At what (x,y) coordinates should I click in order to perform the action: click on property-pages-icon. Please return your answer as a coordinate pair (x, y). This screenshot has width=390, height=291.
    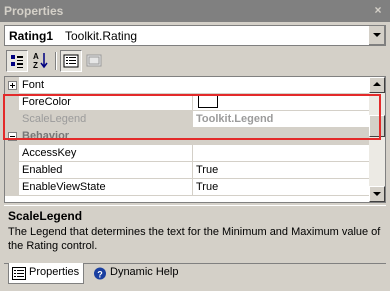
    Looking at the image, I should click on (94, 60).